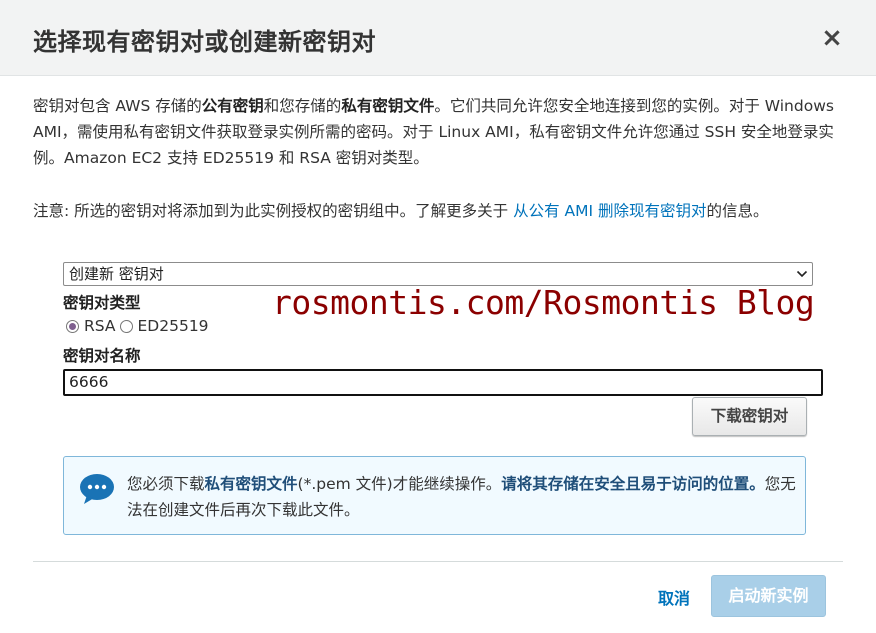 This screenshot has height=633, width=876. What do you see at coordinates (204, 42) in the screenshot?
I see `dialog-title: 选择现有密钥对或创建新密钥对` at bounding box center [204, 42].